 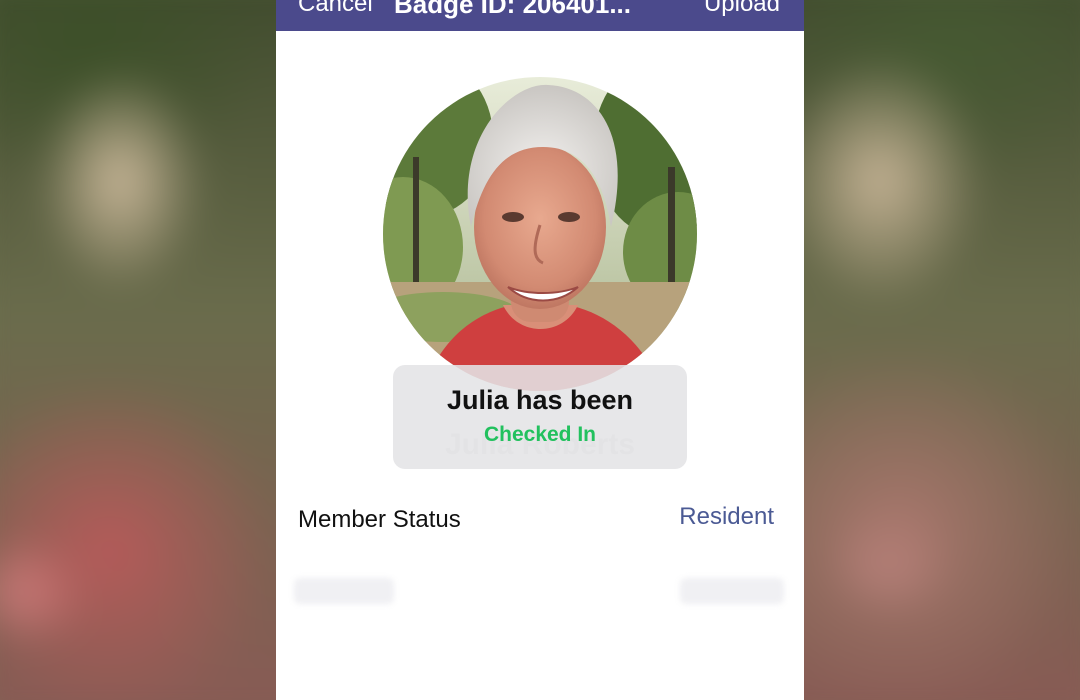 What do you see at coordinates (344, 591) in the screenshot?
I see `faded-row-label-placeholder` at bounding box center [344, 591].